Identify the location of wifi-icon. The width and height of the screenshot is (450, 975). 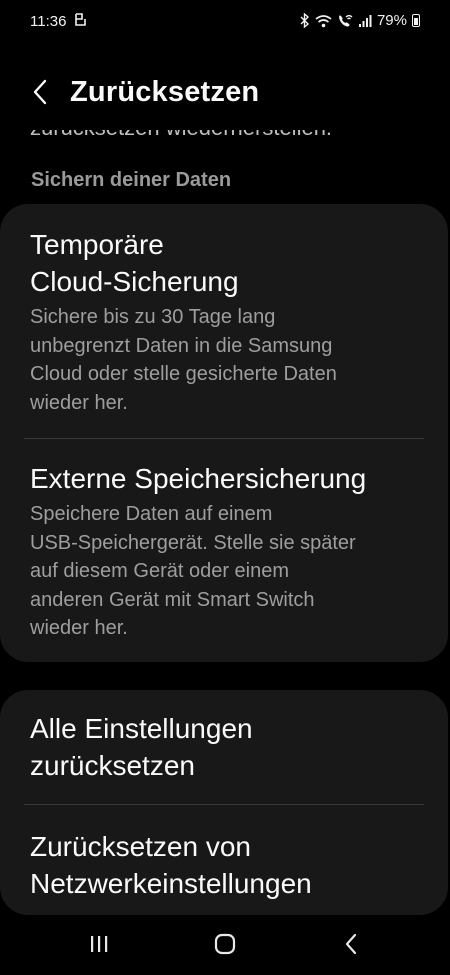
(323, 21).